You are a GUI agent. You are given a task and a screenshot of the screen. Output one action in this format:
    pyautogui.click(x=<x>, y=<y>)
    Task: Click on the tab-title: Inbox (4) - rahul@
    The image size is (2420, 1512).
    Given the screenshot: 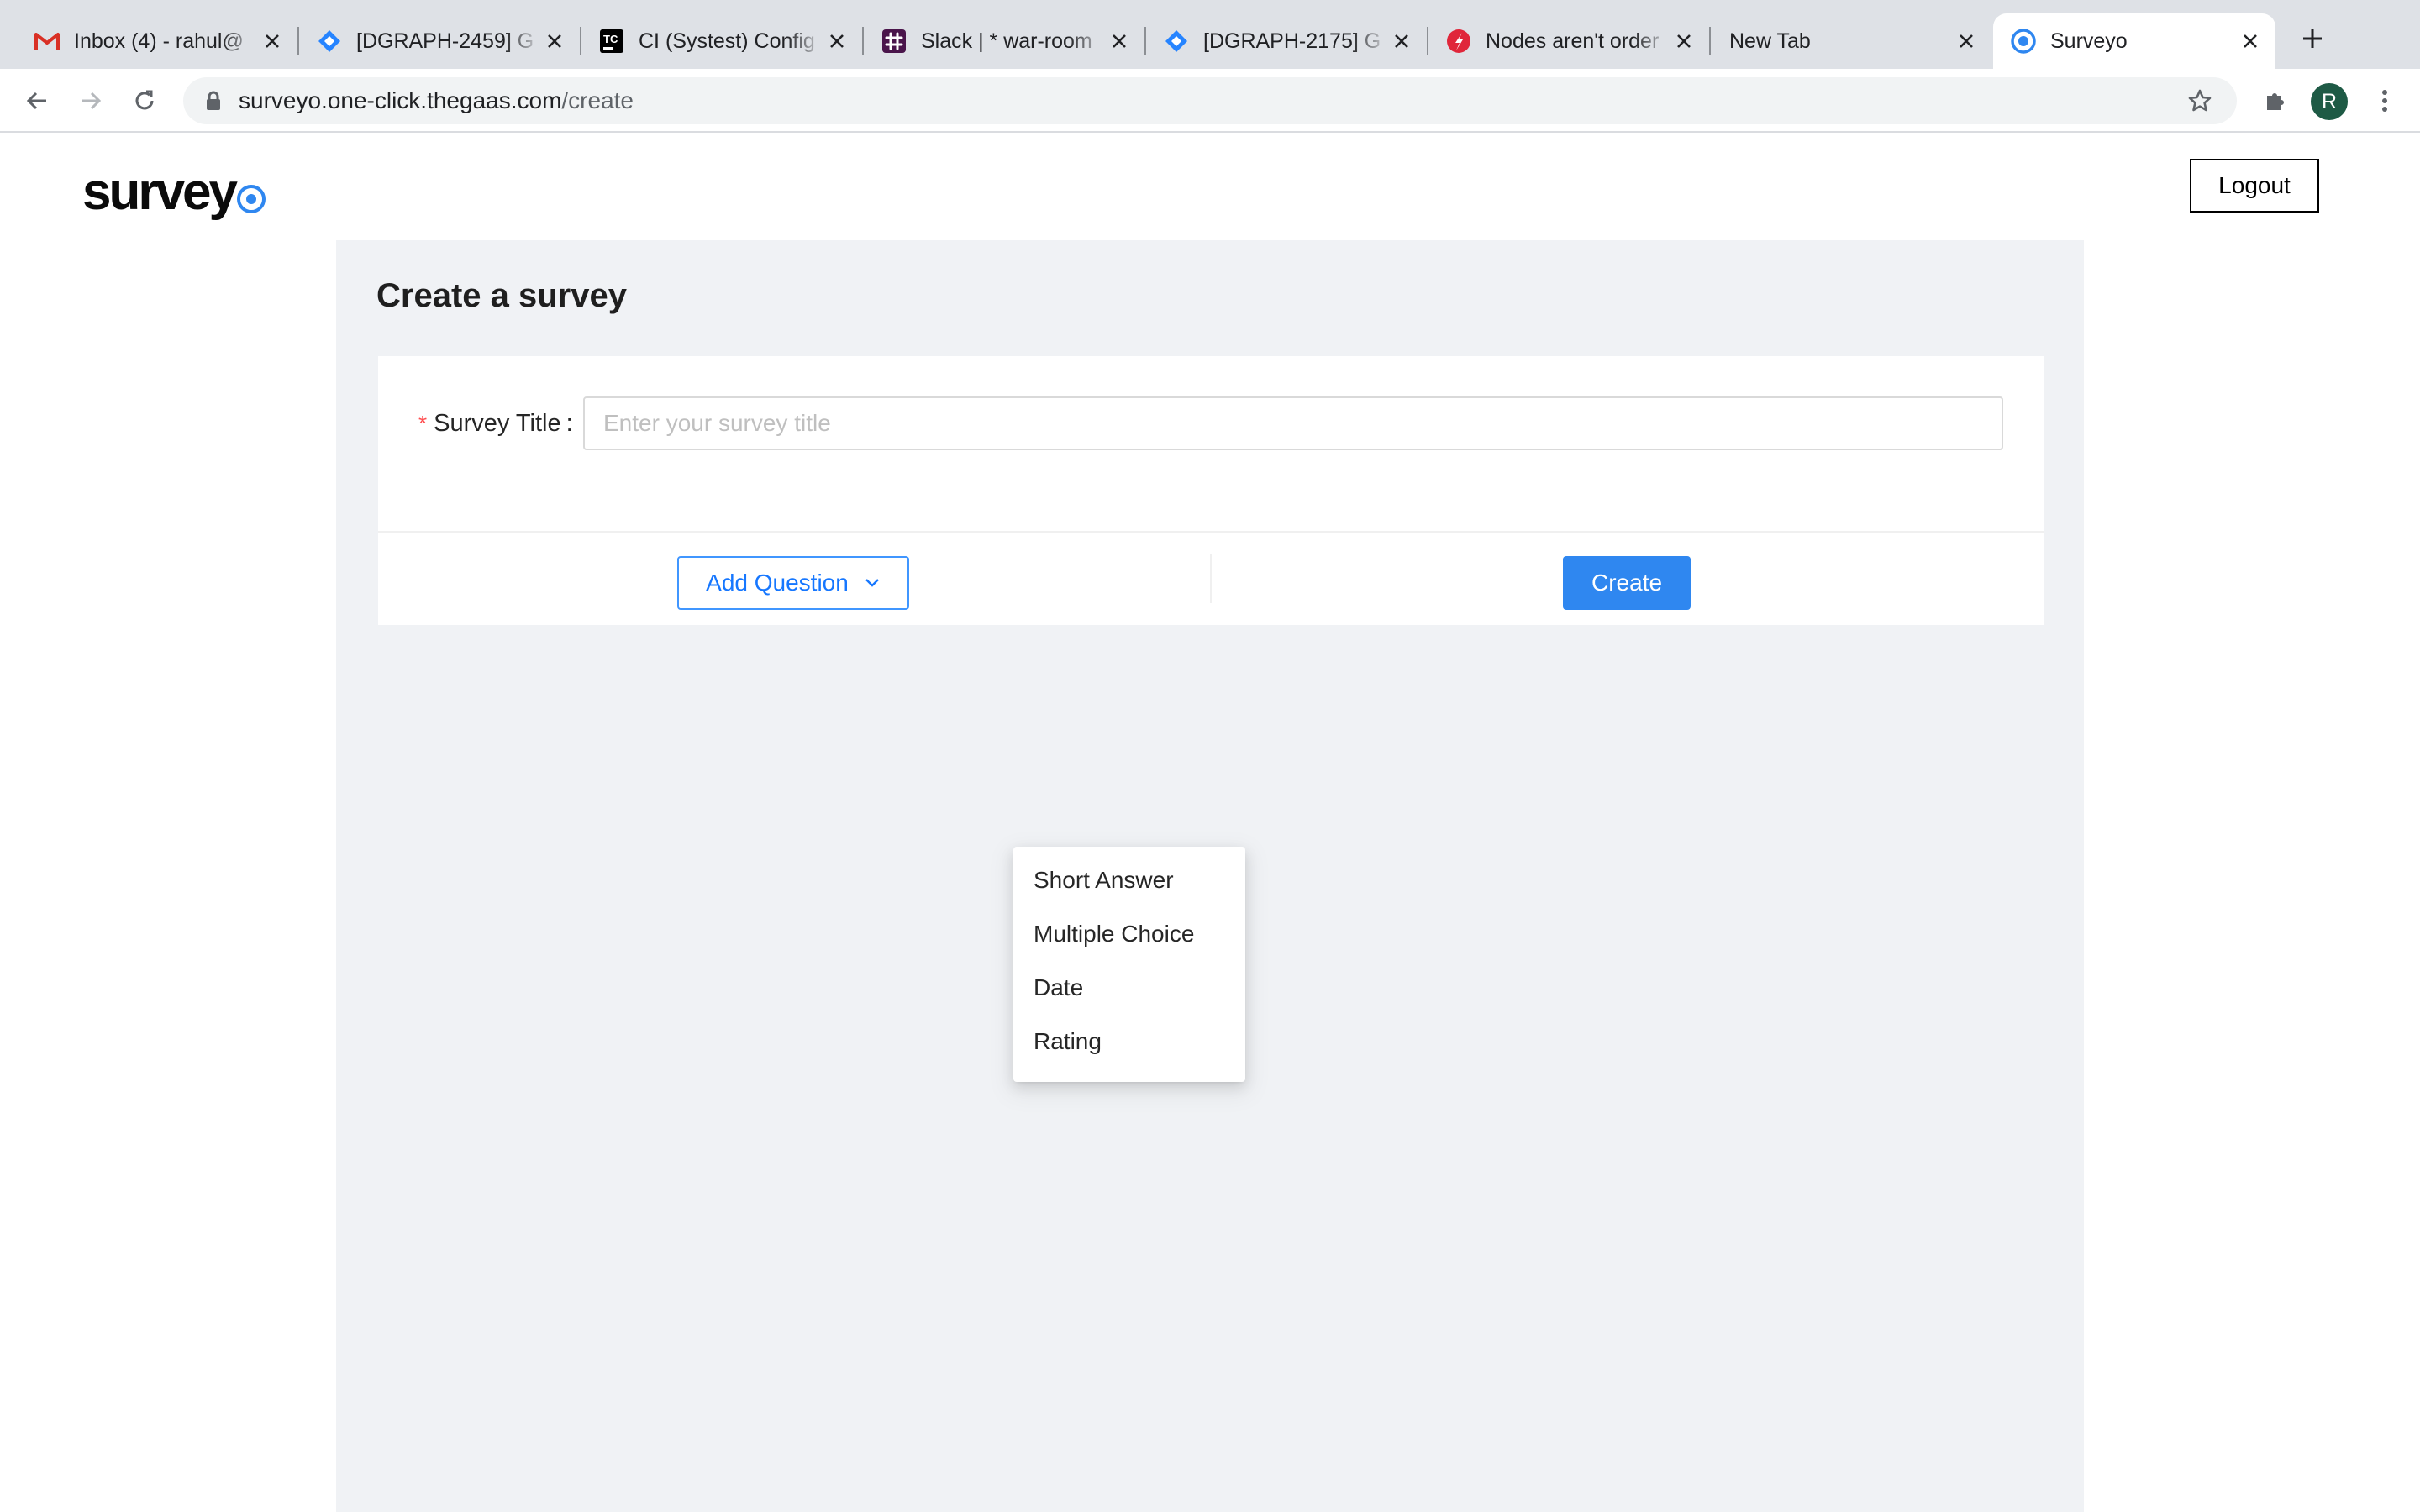 What is the action you would take?
    pyautogui.click(x=159, y=41)
    